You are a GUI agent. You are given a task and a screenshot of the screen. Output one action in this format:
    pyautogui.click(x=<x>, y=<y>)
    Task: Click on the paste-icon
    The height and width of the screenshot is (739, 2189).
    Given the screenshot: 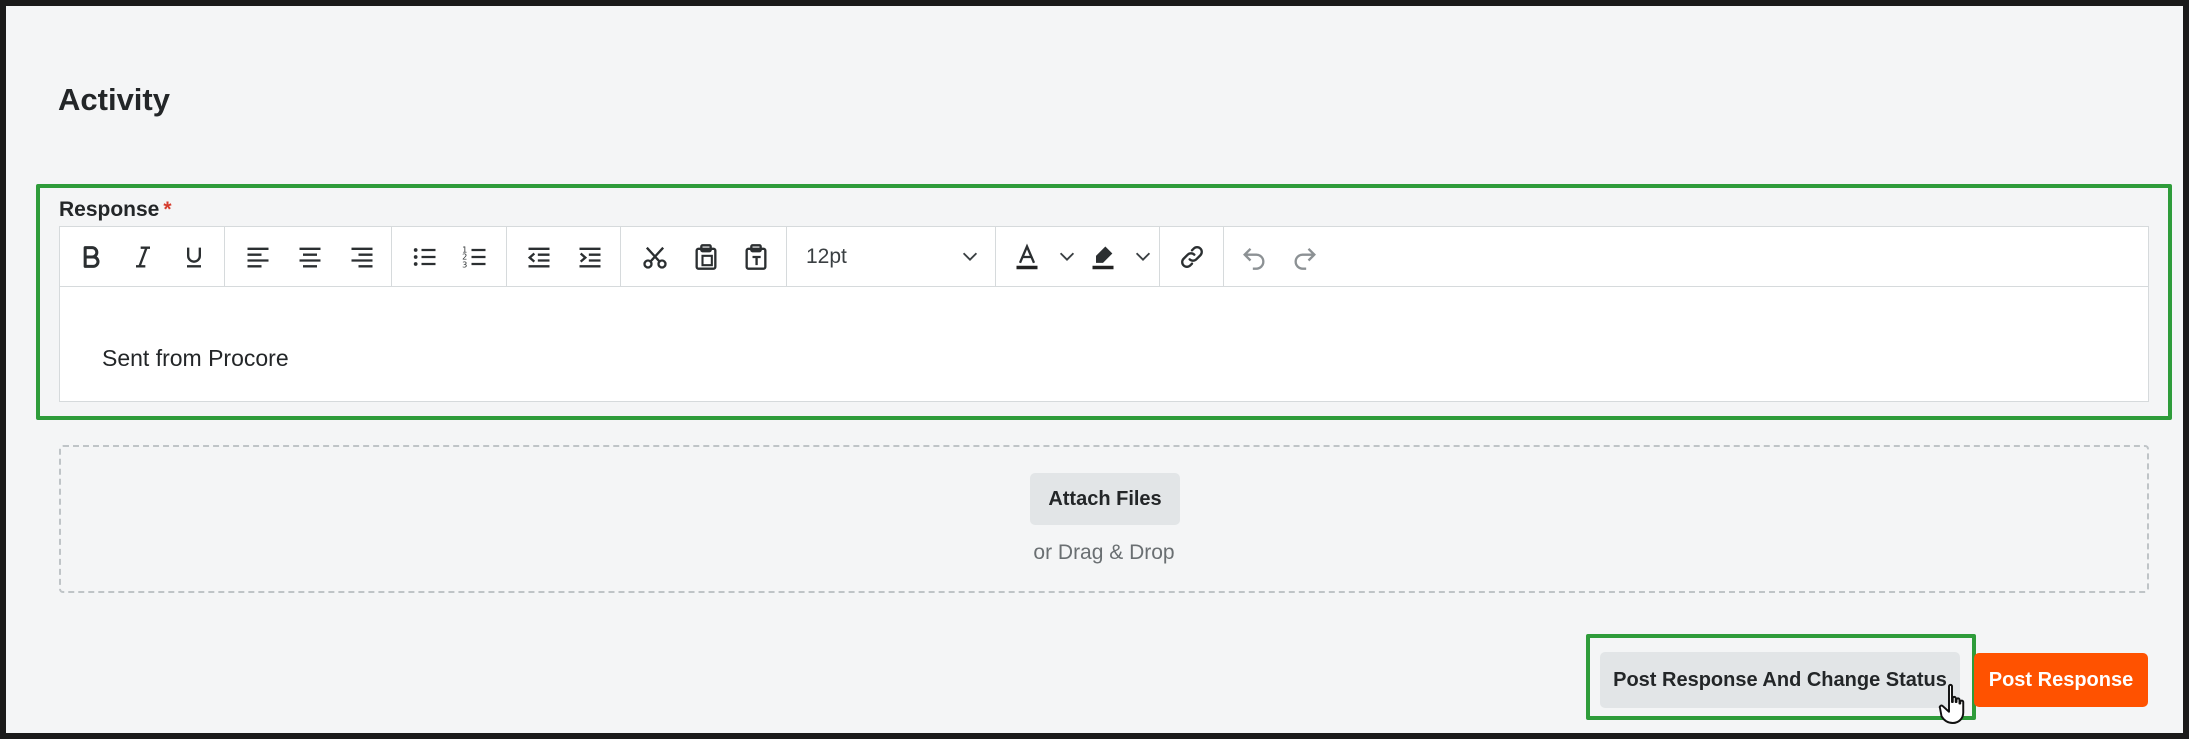 What is the action you would take?
    pyautogui.click(x=706, y=257)
    